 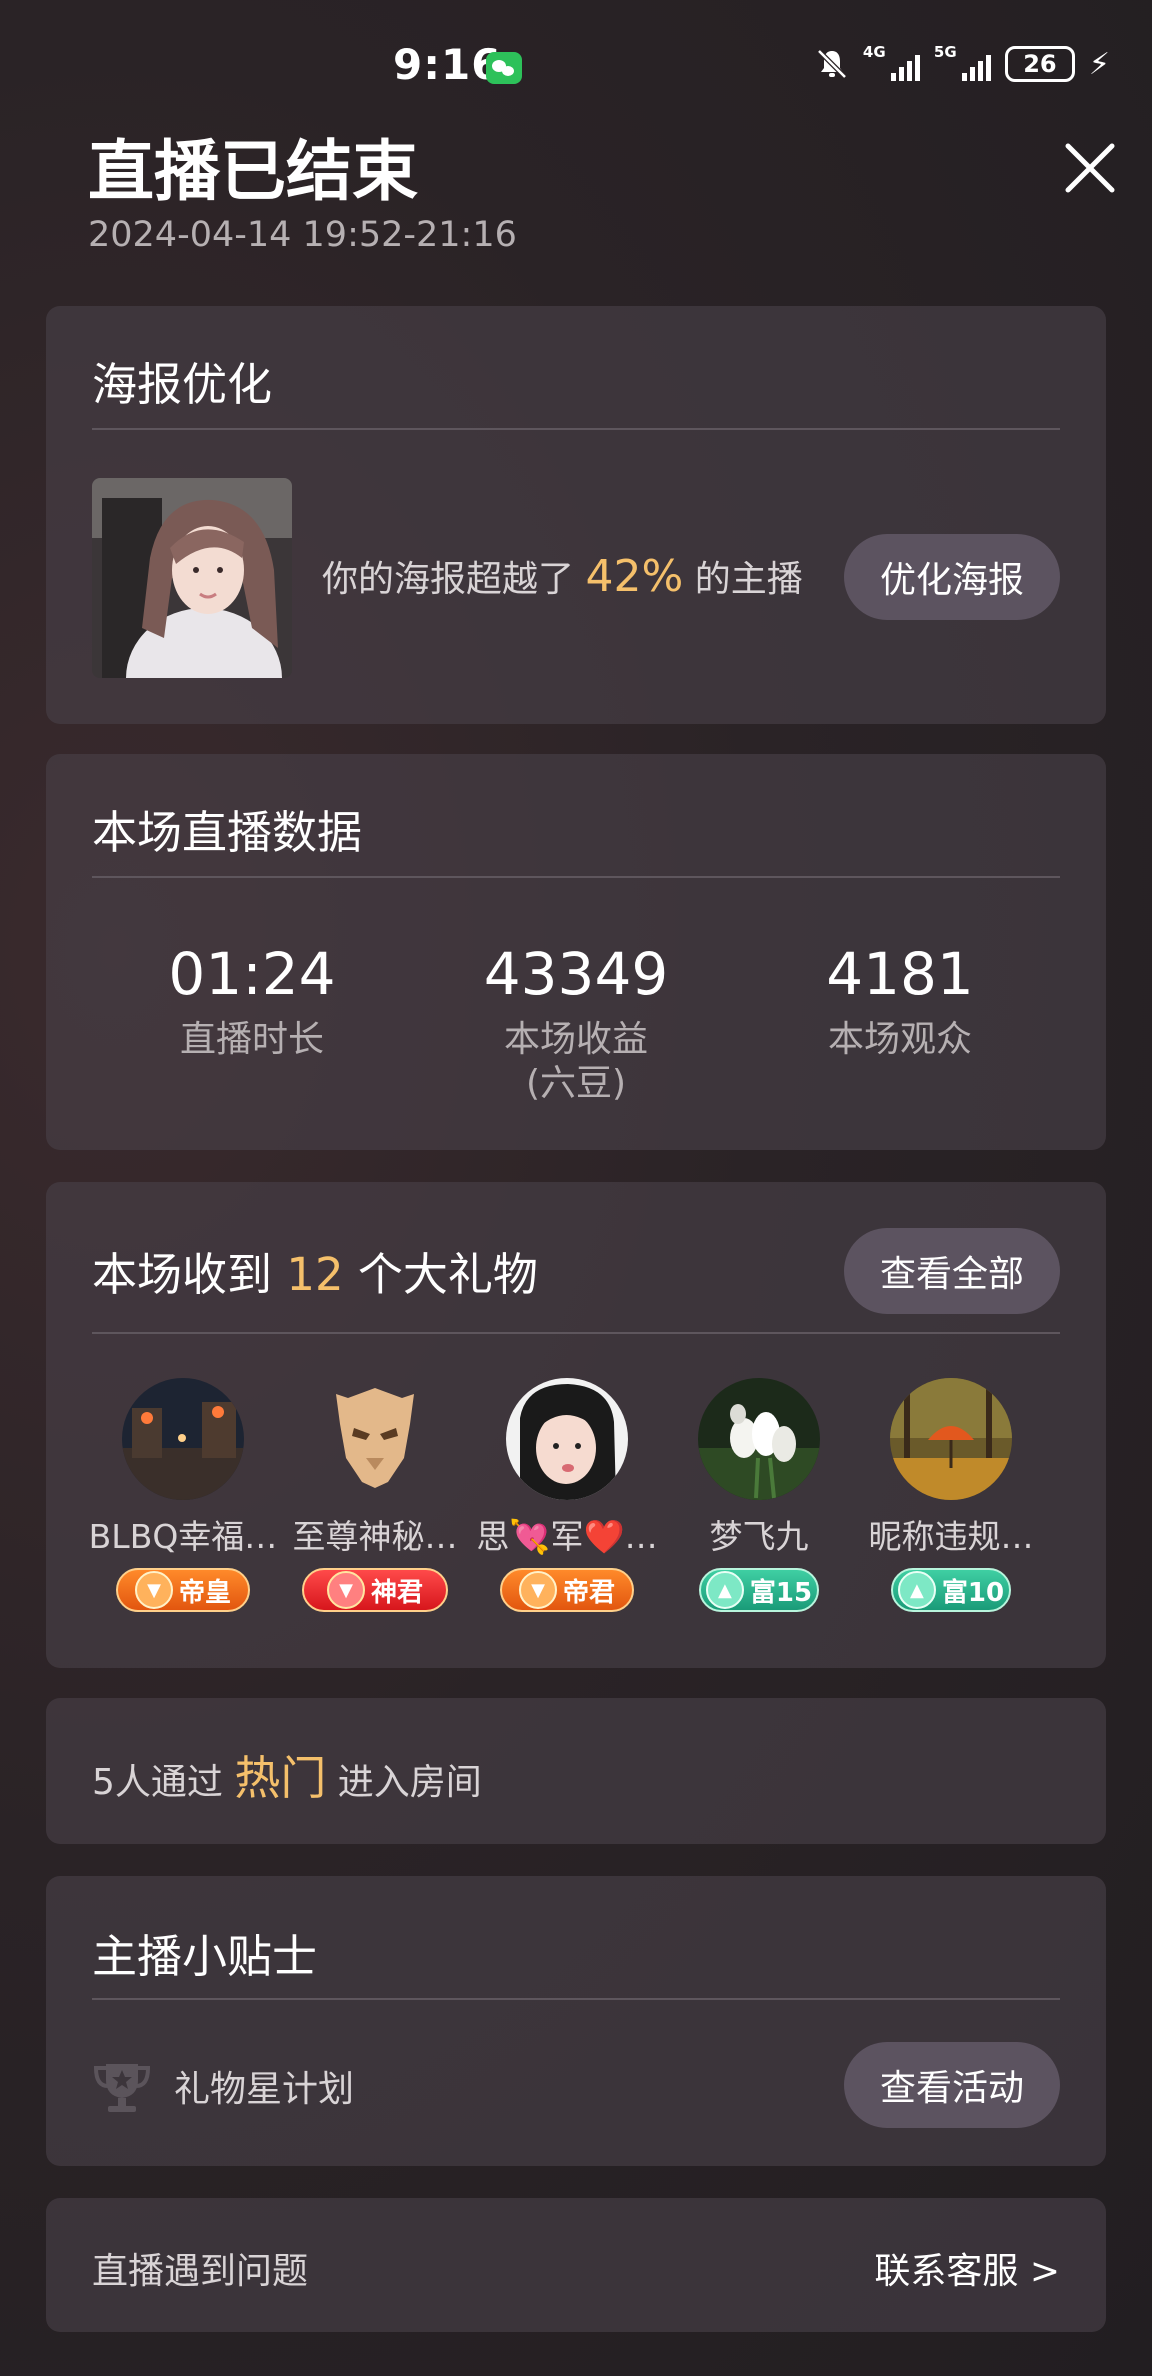 I want to click on charging-icon: ⚡, so click(x=1099, y=64).